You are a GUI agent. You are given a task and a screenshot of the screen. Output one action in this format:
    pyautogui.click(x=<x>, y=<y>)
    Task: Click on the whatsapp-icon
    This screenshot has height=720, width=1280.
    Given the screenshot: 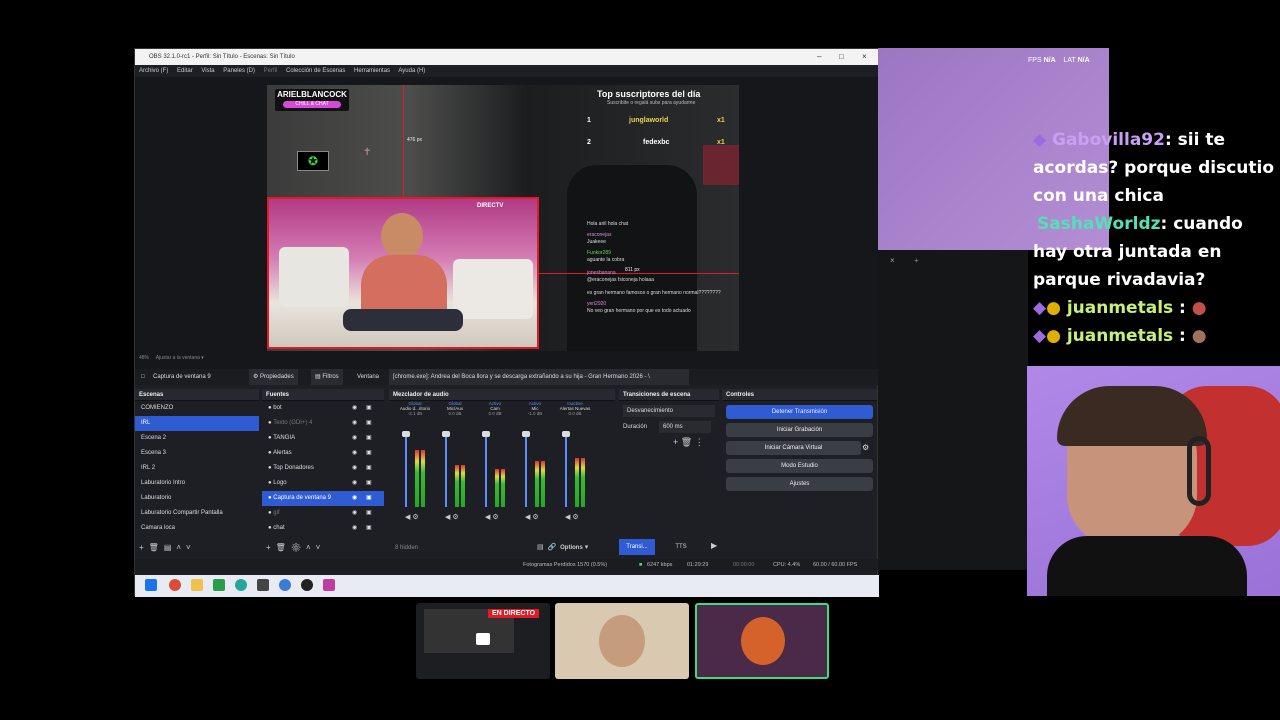 What is the action you would take?
    pyautogui.click(x=241, y=585)
    